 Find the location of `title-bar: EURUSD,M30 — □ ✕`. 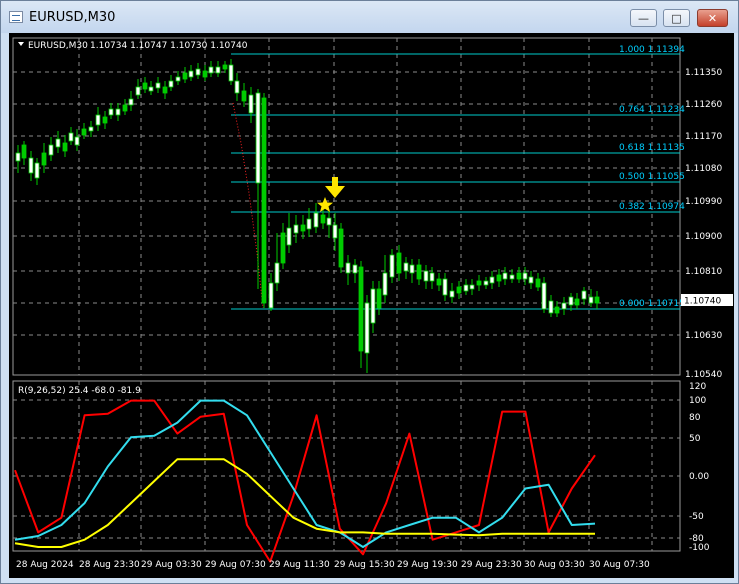

title-bar: EURUSD,M30 — □ ✕ is located at coordinates (369, 17).